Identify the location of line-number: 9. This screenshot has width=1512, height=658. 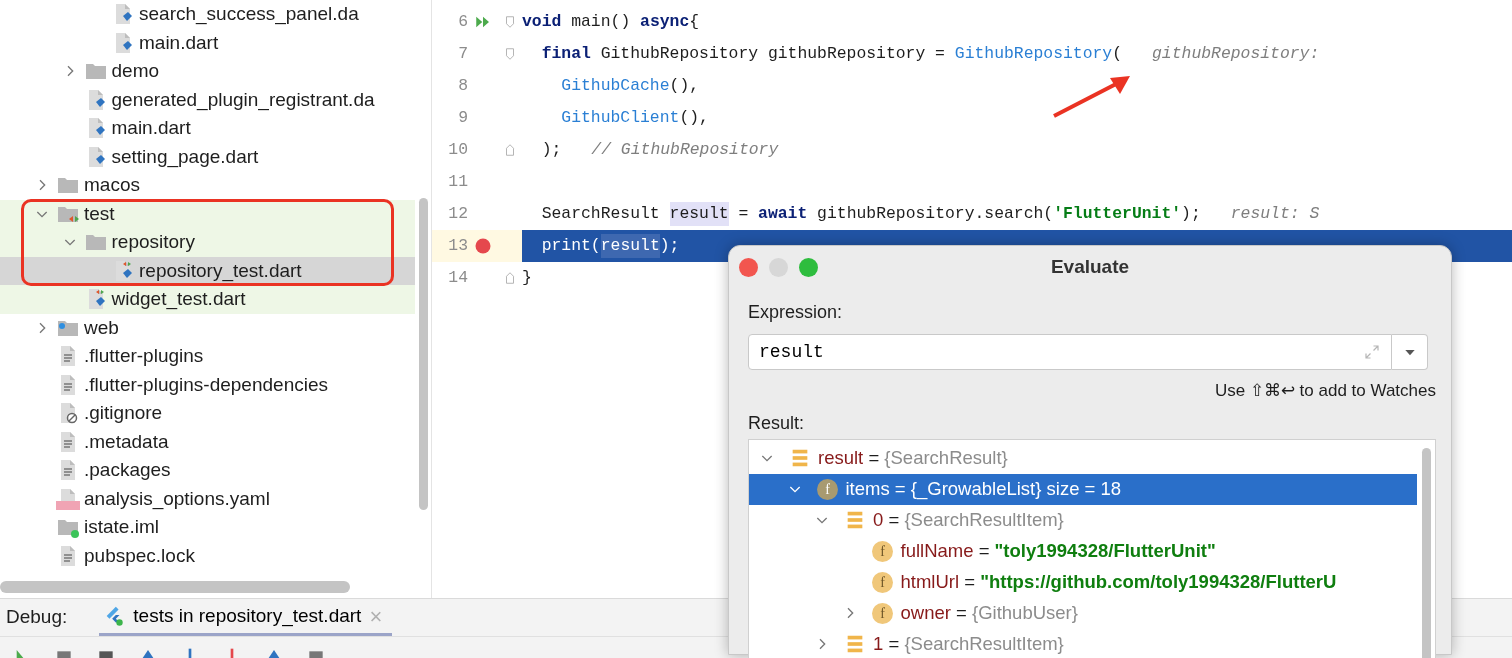
(462, 117).